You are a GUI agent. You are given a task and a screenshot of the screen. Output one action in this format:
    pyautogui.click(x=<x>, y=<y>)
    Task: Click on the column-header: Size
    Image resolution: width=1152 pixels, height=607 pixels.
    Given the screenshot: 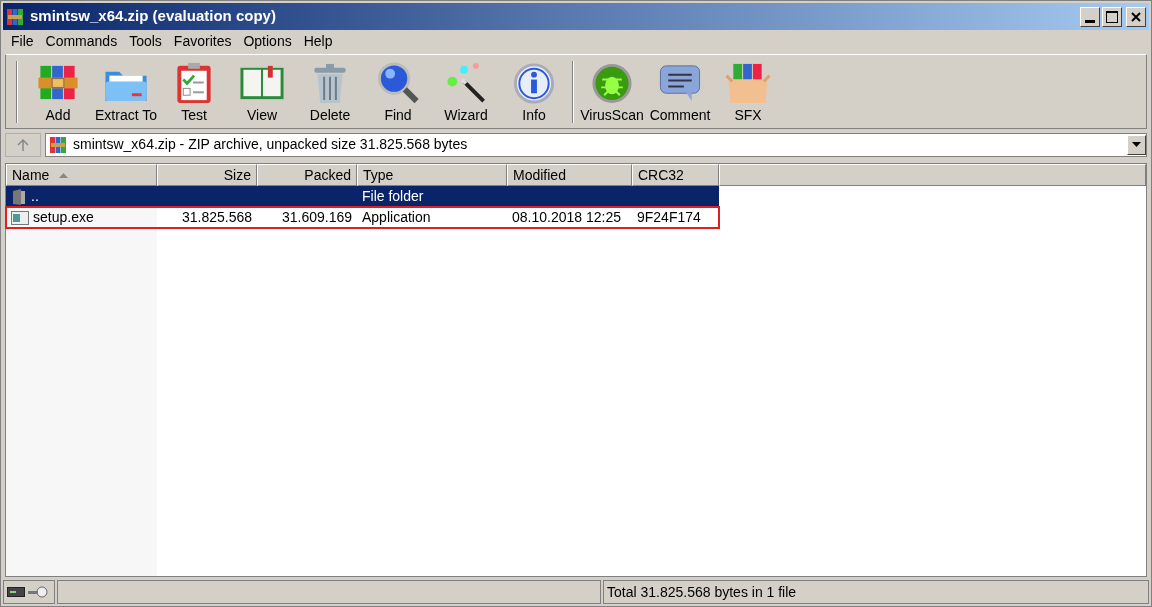 What is the action you would take?
    pyautogui.click(x=207, y=175)
    